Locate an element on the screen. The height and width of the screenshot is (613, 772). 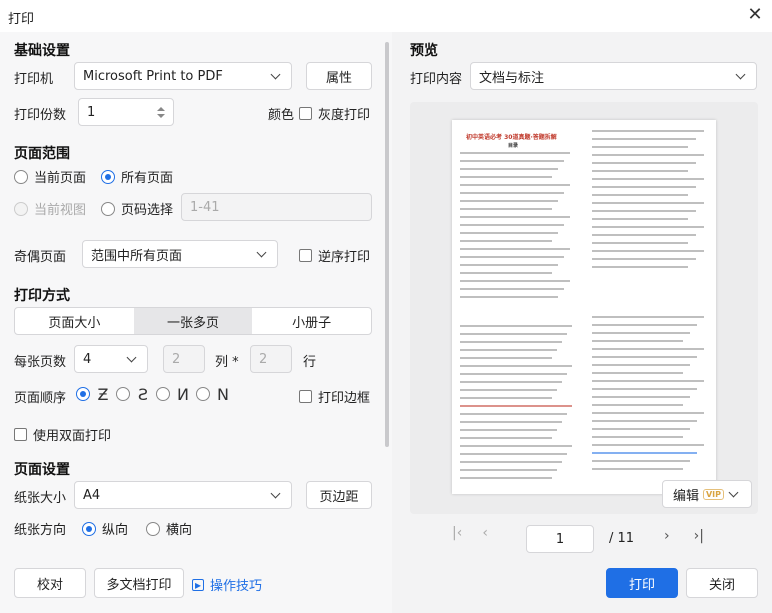
order-z-radio is located at coordinates (83, 394).